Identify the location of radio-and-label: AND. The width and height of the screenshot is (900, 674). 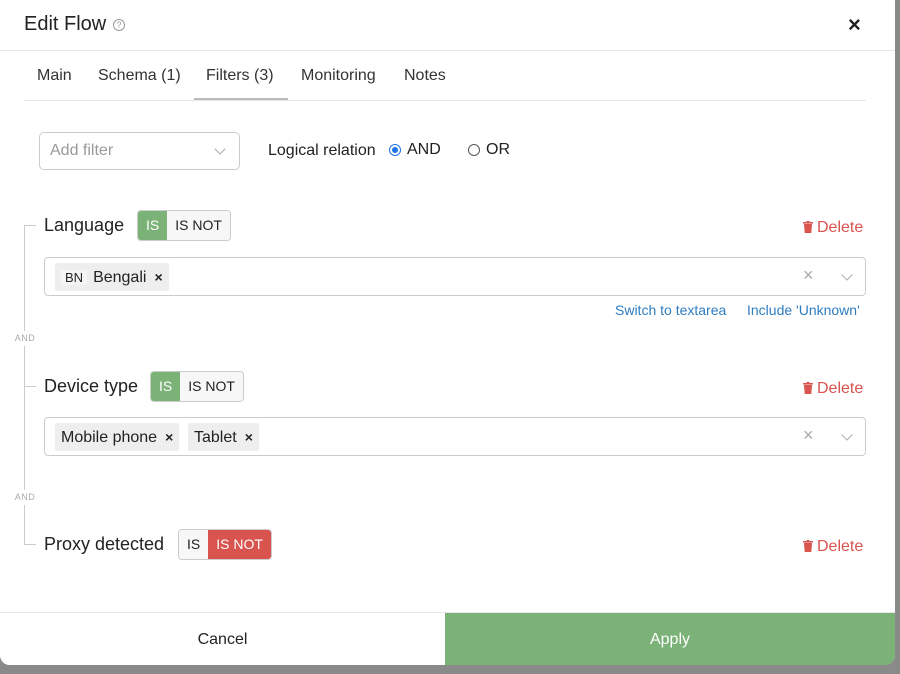
(424, 150).